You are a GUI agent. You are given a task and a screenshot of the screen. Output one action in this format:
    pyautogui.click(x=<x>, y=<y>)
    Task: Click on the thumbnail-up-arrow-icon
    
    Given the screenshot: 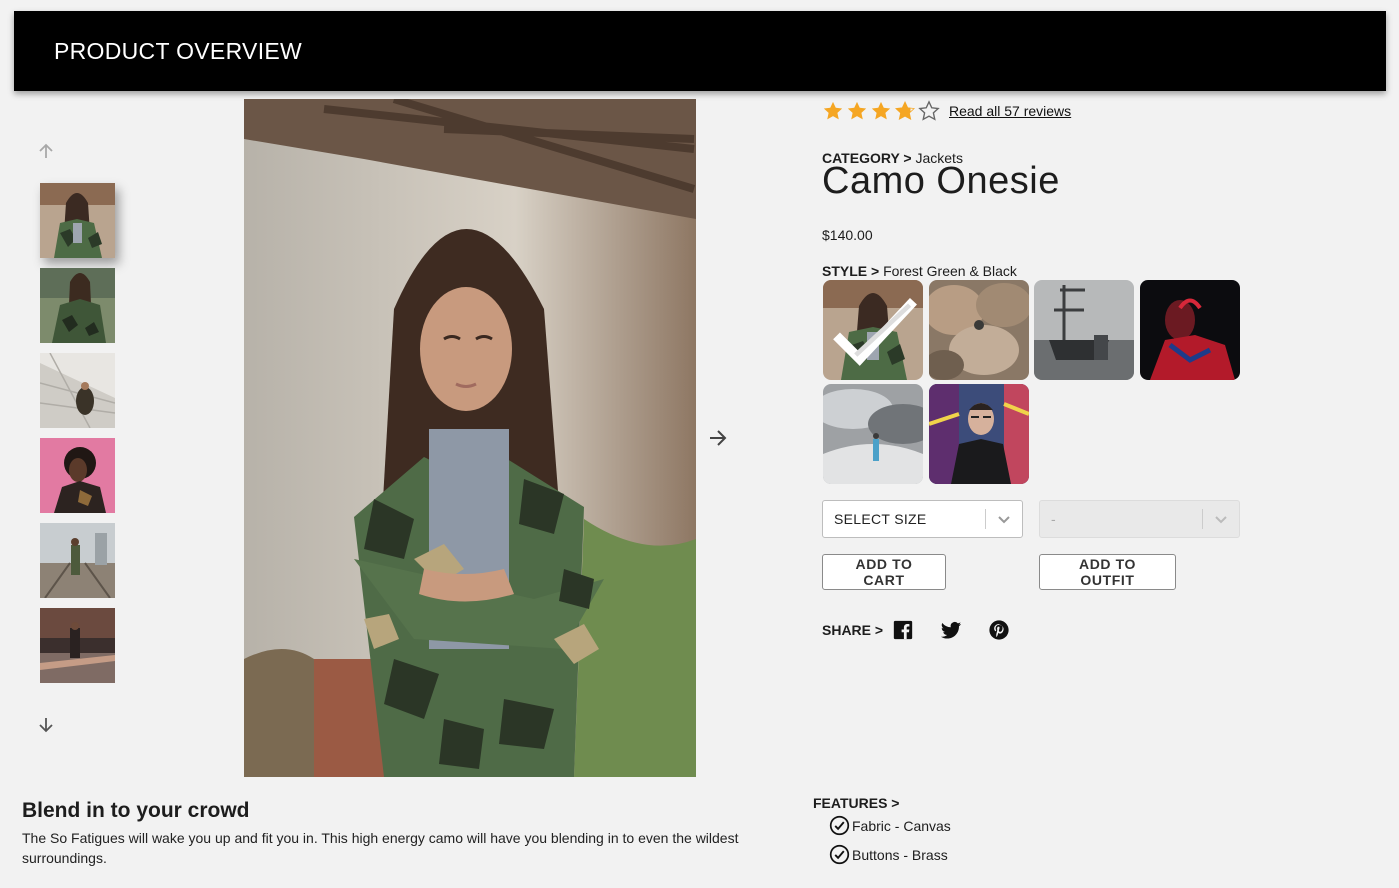 What is the action you would take?
    pyautogui.click(x=46, y=151)
    